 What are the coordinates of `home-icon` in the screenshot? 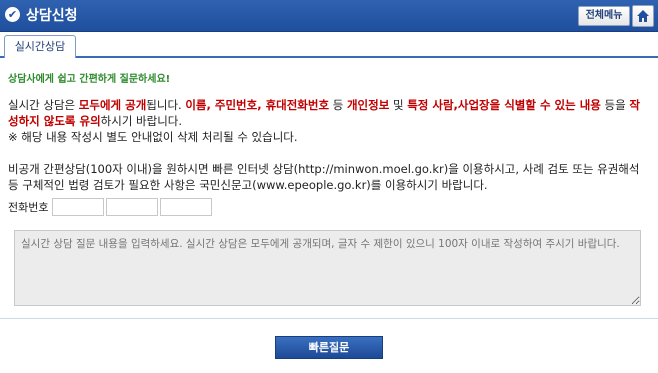 It's located at (643, 16).